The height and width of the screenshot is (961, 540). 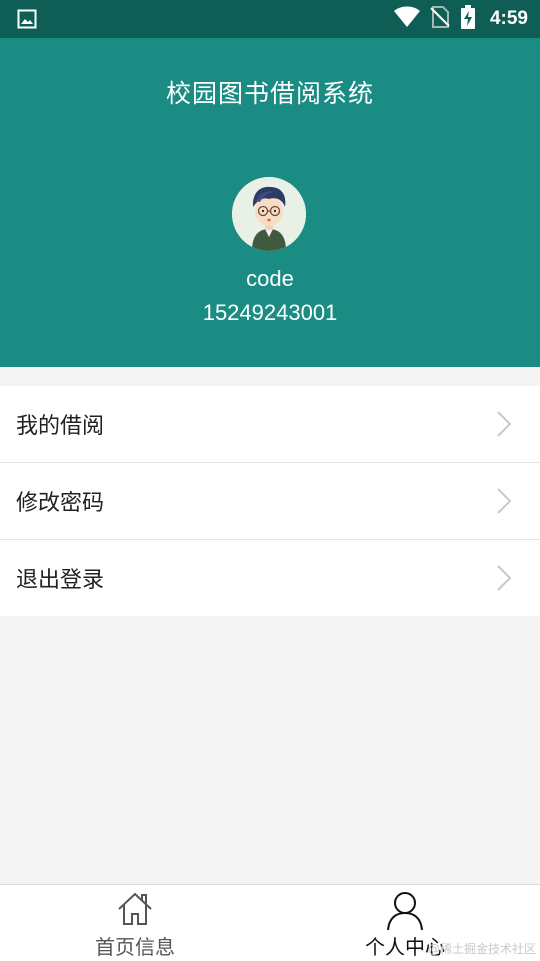 I want to click on person-icon, so click(x=405, y=913).